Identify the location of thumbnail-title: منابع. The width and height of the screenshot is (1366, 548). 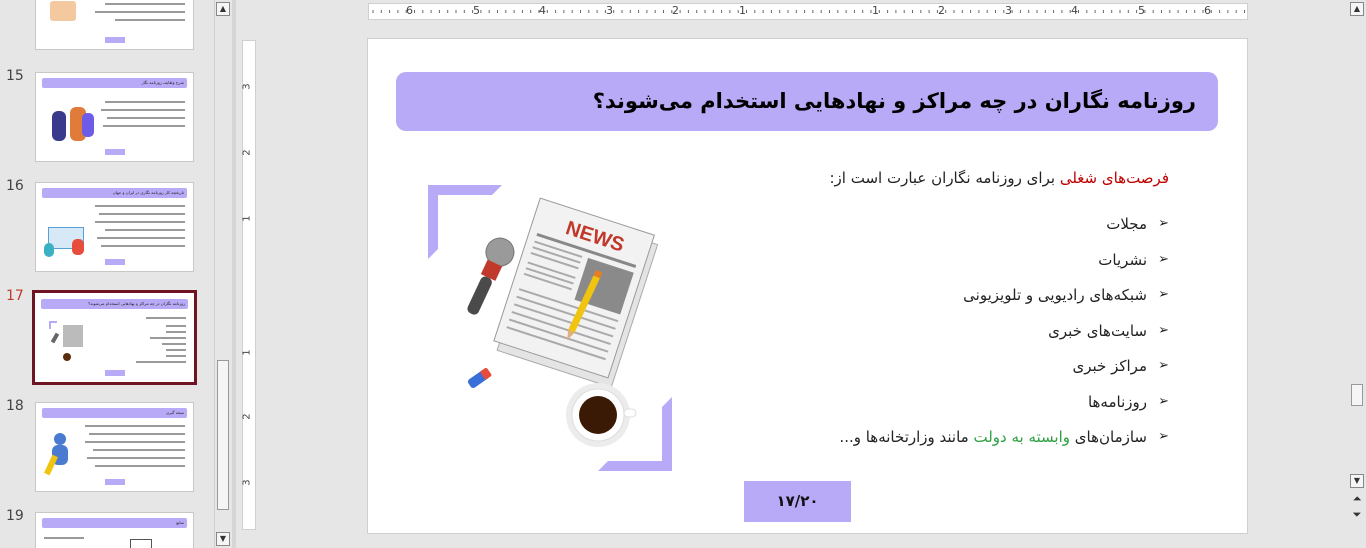
(180, 522).